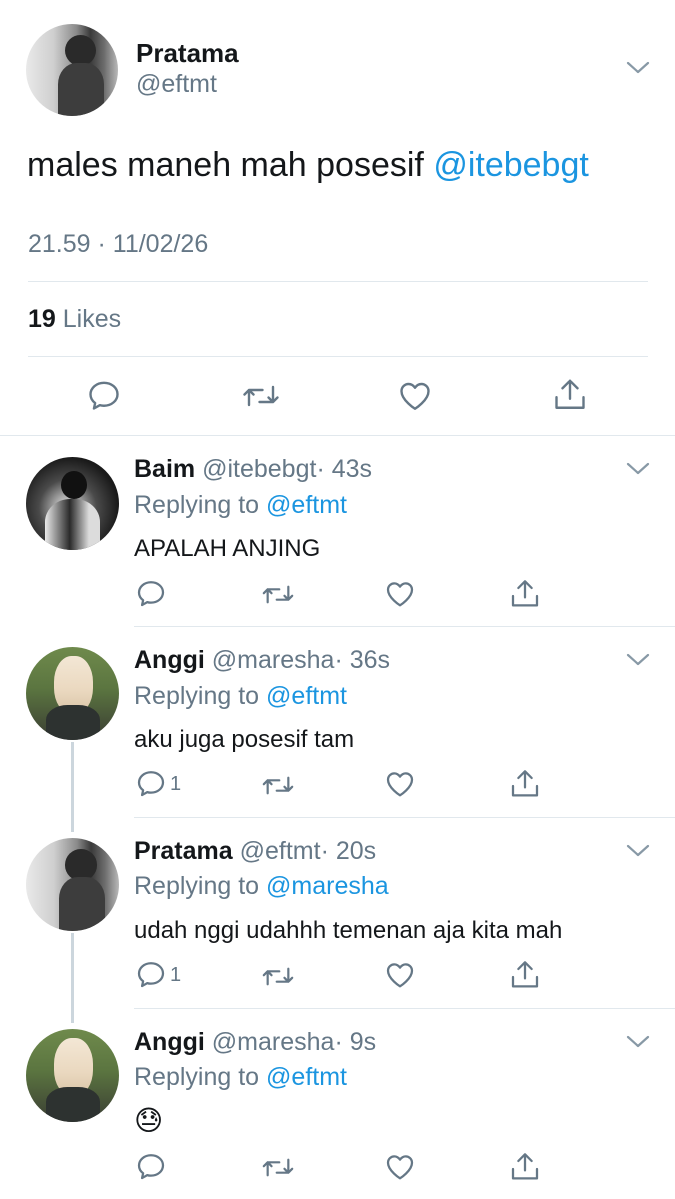  What do you see at coordinates (348, 851) in the screenshot?
I see `reply-time: · 20s` at bounding box center [348, 851].